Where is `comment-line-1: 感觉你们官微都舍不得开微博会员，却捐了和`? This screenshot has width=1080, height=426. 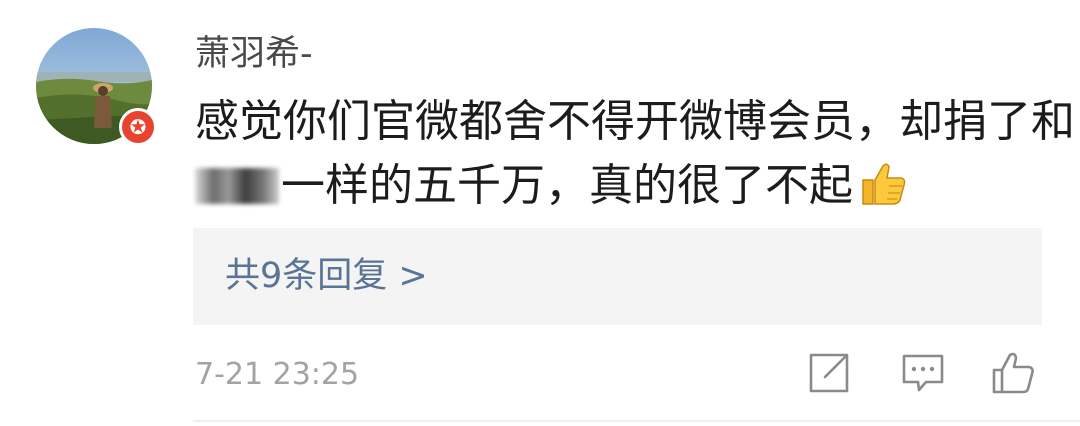 comment-line-1: 感觉你们官微都舍不得开微博会员，却捐了和 is located at coordinates (635, 121).